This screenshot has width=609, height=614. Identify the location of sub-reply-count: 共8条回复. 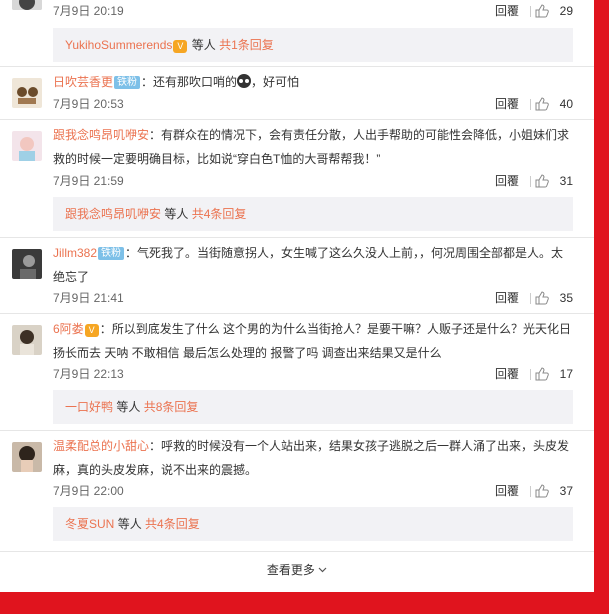
(171, 407).